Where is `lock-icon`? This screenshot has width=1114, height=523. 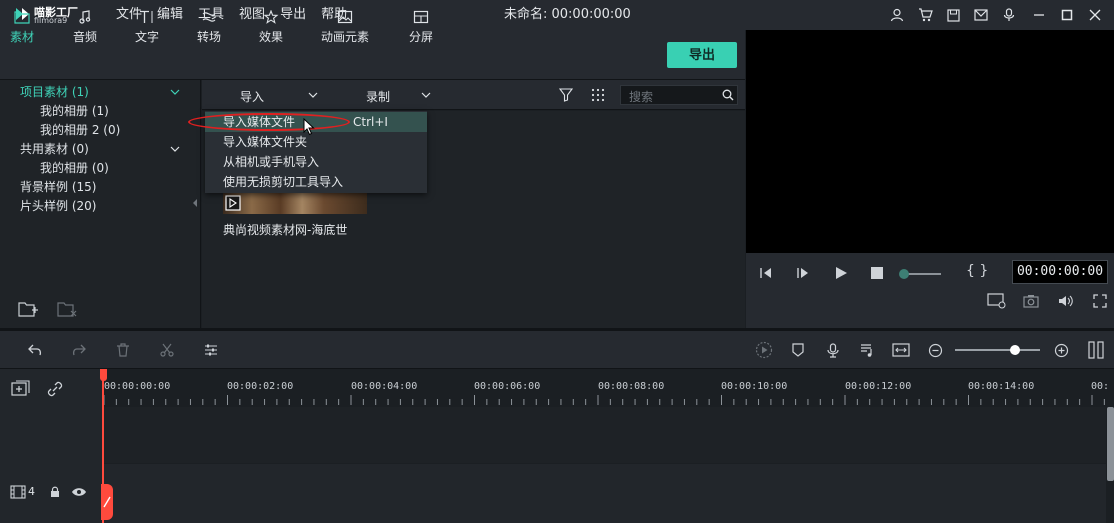
lock-icon is located at coordinates (55, 492).